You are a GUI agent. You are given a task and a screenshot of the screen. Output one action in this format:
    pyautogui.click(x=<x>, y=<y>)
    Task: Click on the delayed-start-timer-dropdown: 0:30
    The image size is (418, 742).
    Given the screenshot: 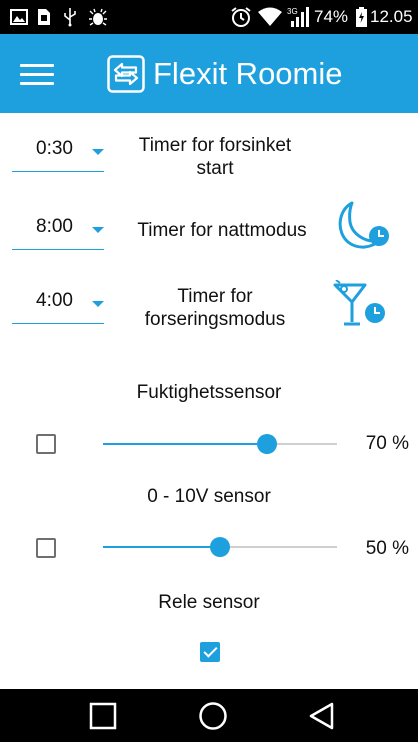 What is the action you would take?
    pyautogui.click(x=58, y=152)
    